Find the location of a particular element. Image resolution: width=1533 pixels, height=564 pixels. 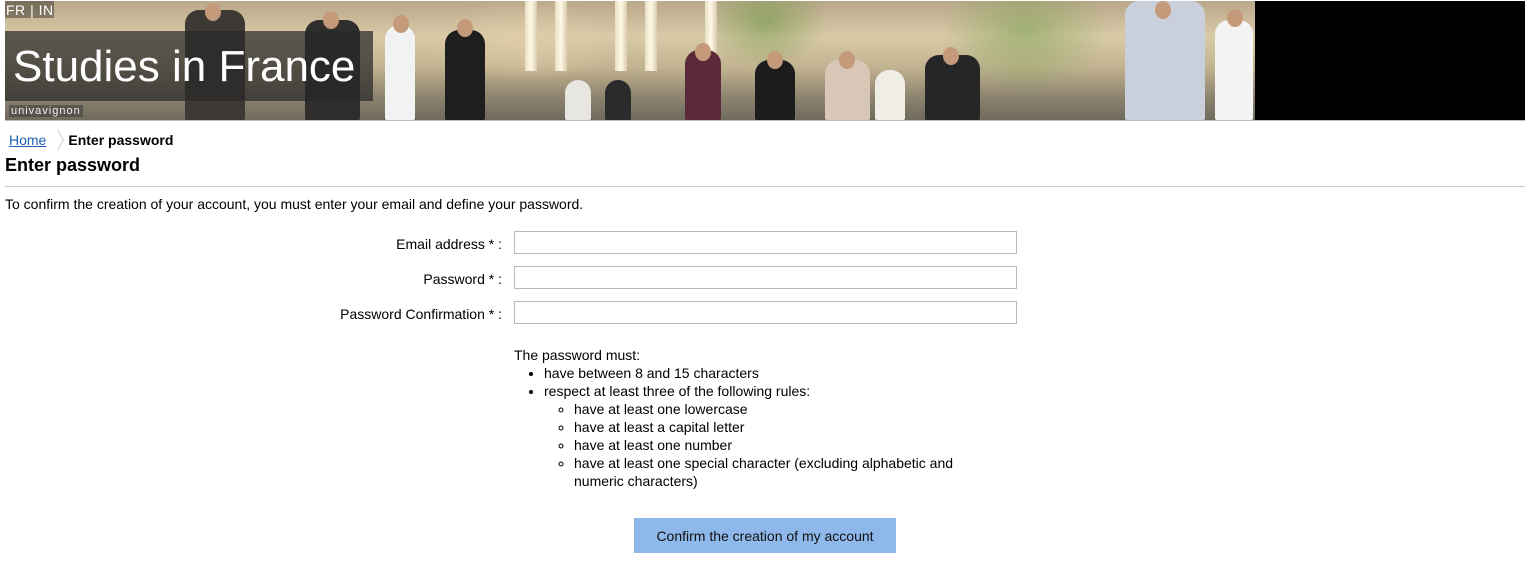

lang-fr-link: FR is located at coordinates (16, 10).